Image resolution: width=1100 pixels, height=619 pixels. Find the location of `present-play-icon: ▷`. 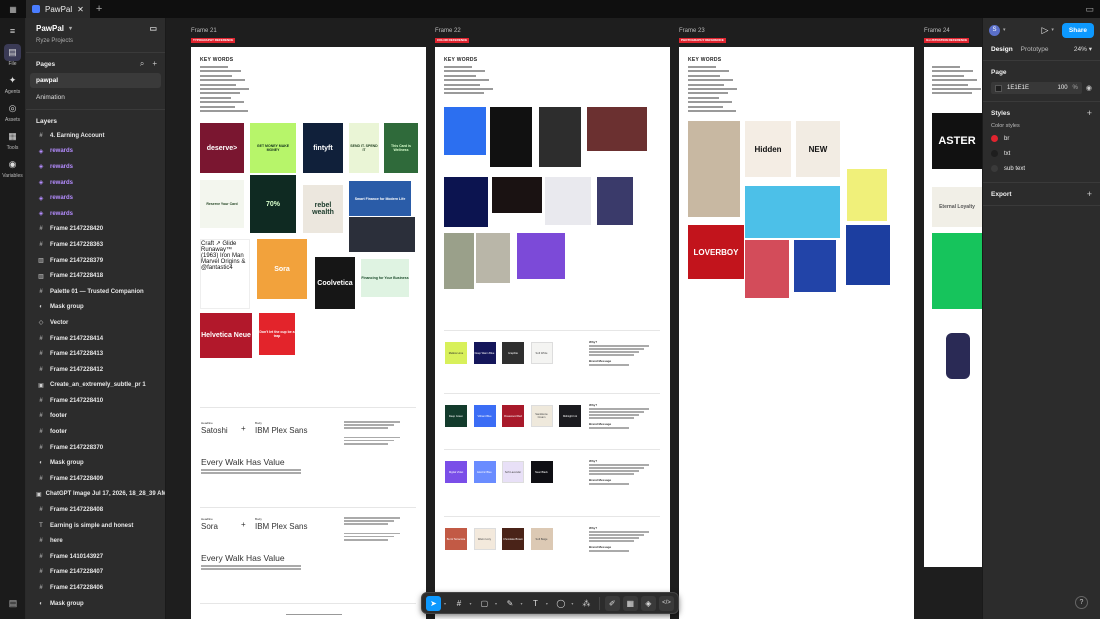

present-play-icon: ▷ is located at coordinates (1044, 30).